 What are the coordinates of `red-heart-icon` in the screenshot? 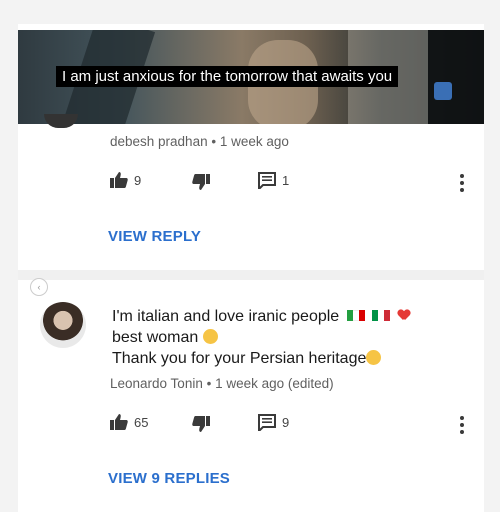 It's located at (404, 315).